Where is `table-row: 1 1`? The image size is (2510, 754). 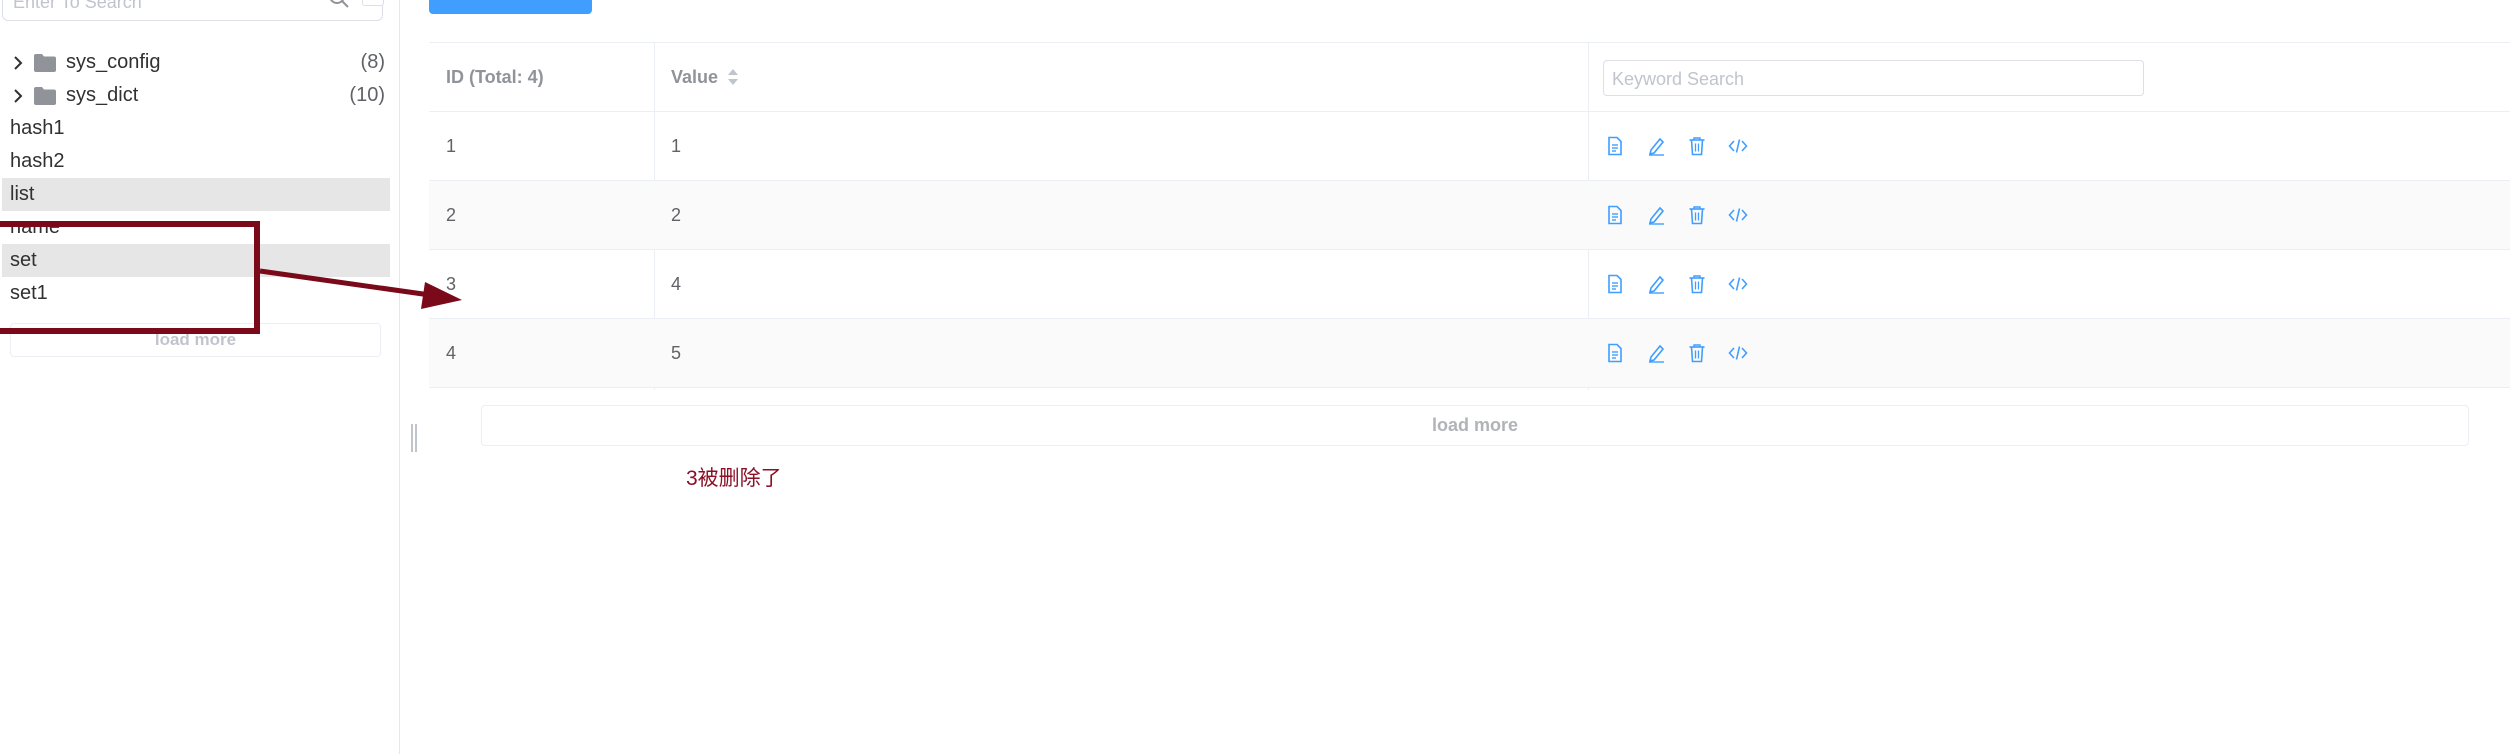
table-row: 1 1 is located at coordinates (1469, 146).